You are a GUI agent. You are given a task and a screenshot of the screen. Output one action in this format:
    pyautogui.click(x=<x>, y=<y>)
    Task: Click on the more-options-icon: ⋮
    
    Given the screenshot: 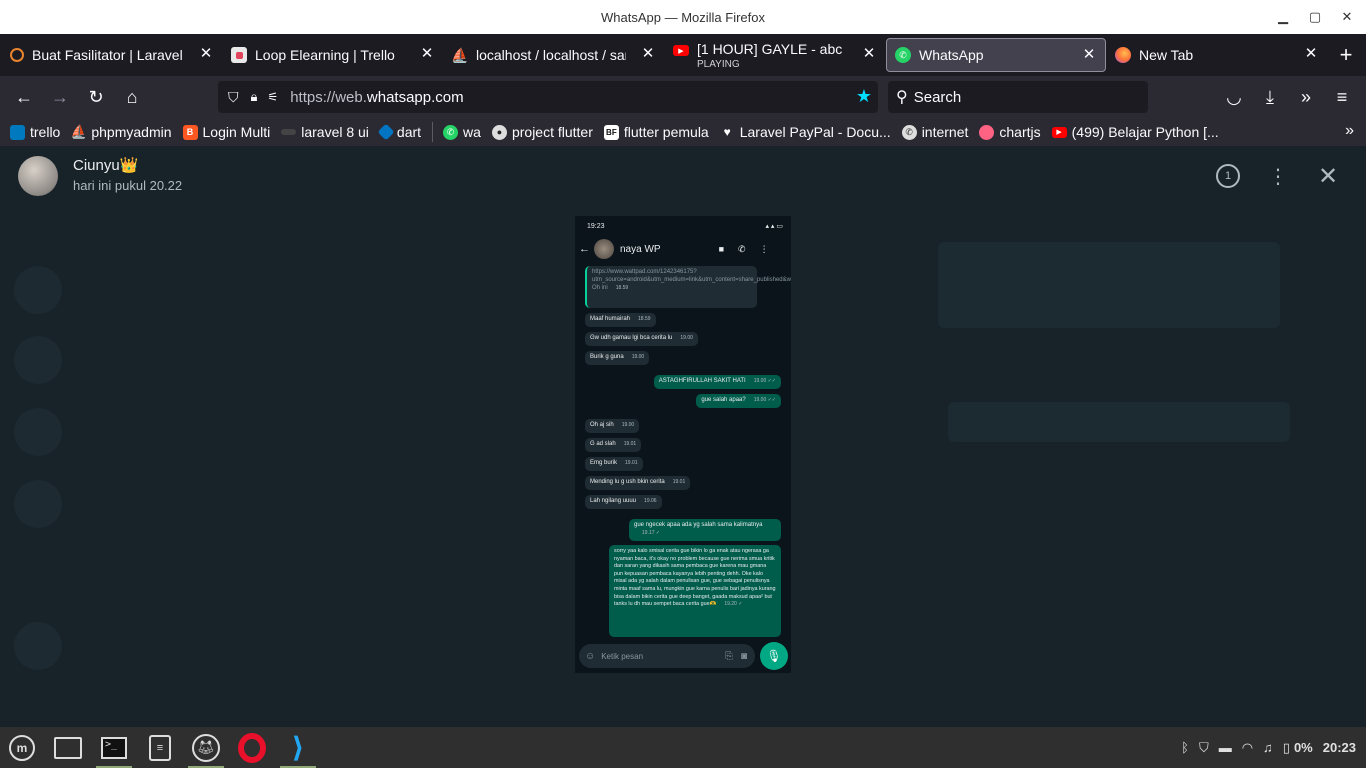 What is the action you would take?
    pyautogui.click(x=1278, y=176)
    